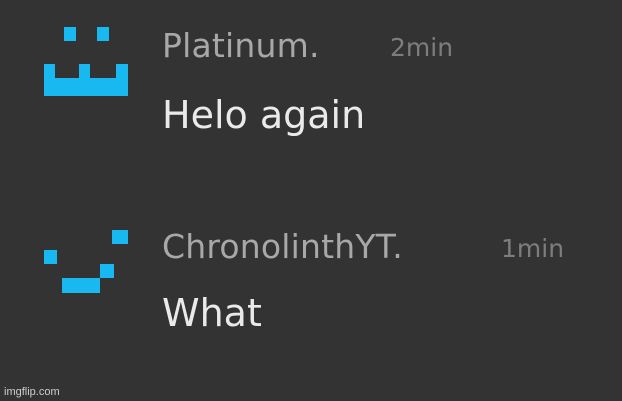  I want to click on message-text: Helo again, so click(264, 115).